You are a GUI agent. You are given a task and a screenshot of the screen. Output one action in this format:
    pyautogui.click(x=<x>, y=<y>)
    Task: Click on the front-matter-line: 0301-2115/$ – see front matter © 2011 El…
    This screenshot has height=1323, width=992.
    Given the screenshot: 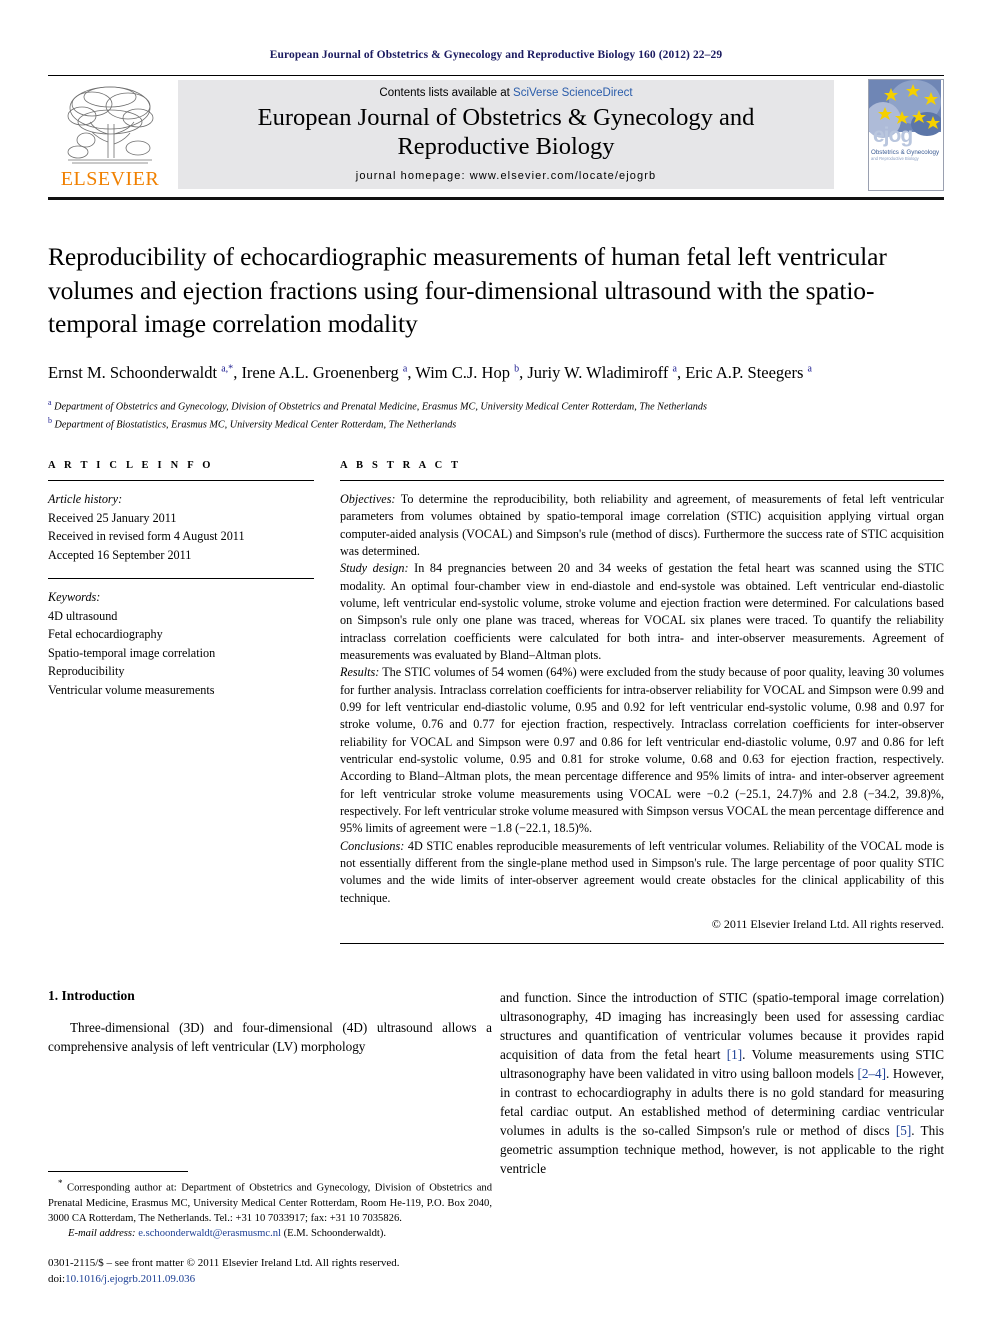 What is the action you would take?
    pyautogui.click(x=224, y=1263)
    